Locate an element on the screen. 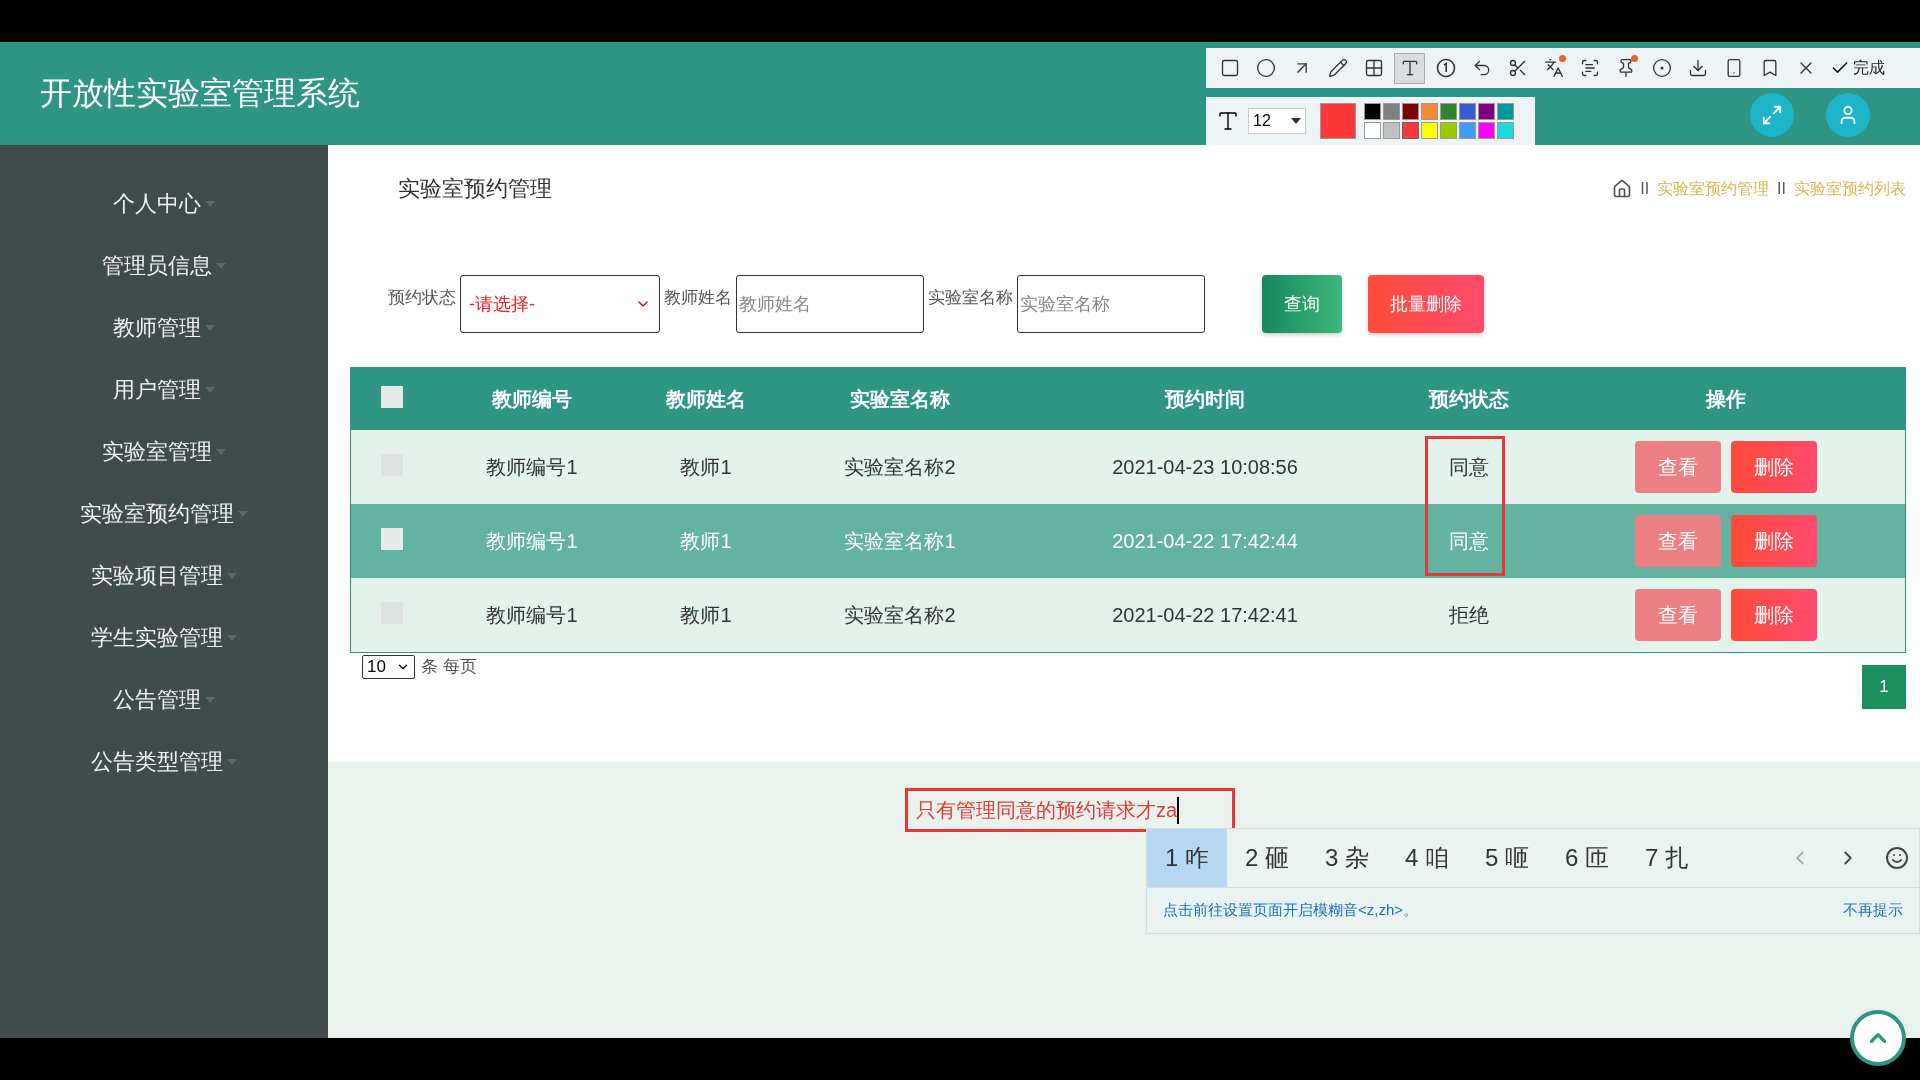  table-cell: 2021-04-23 10:08:56 is located at coordinates (1205, 466).